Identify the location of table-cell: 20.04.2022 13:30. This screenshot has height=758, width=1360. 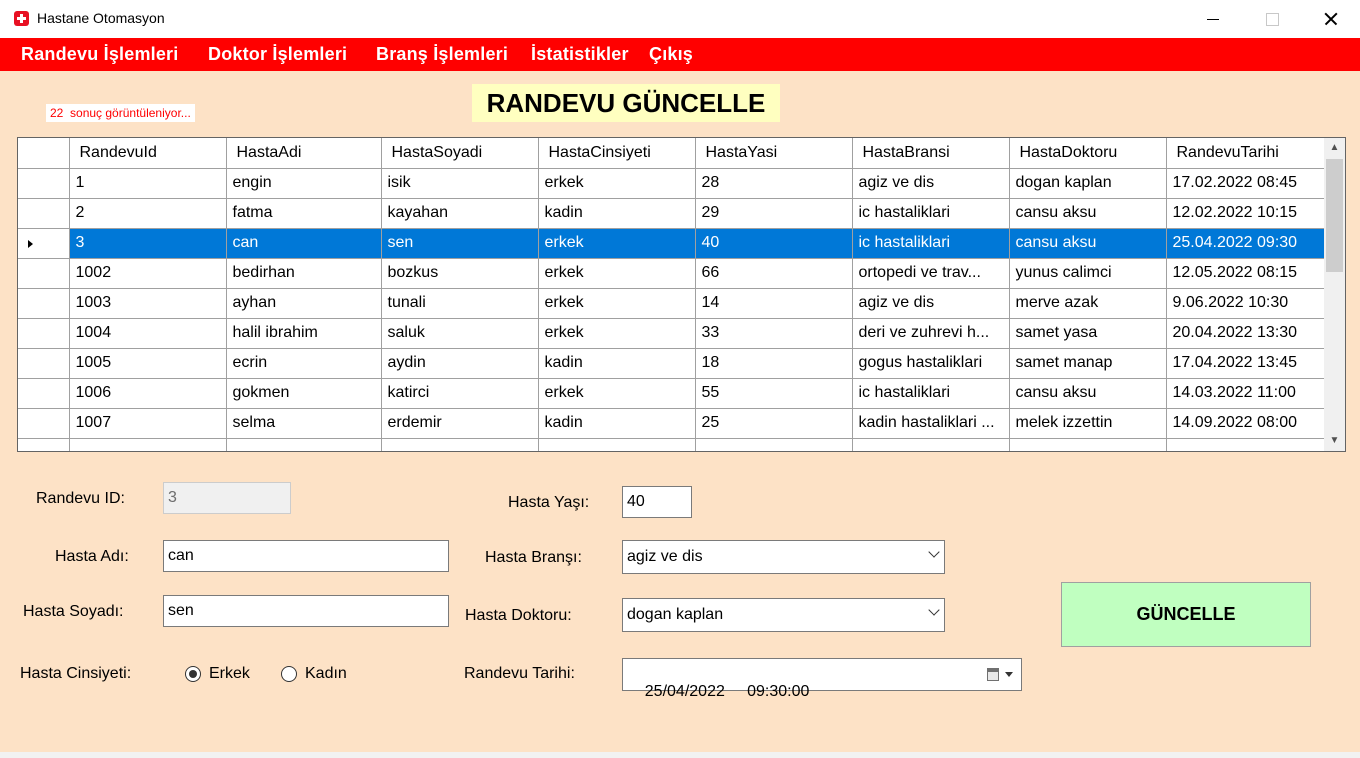
(1245, 333).